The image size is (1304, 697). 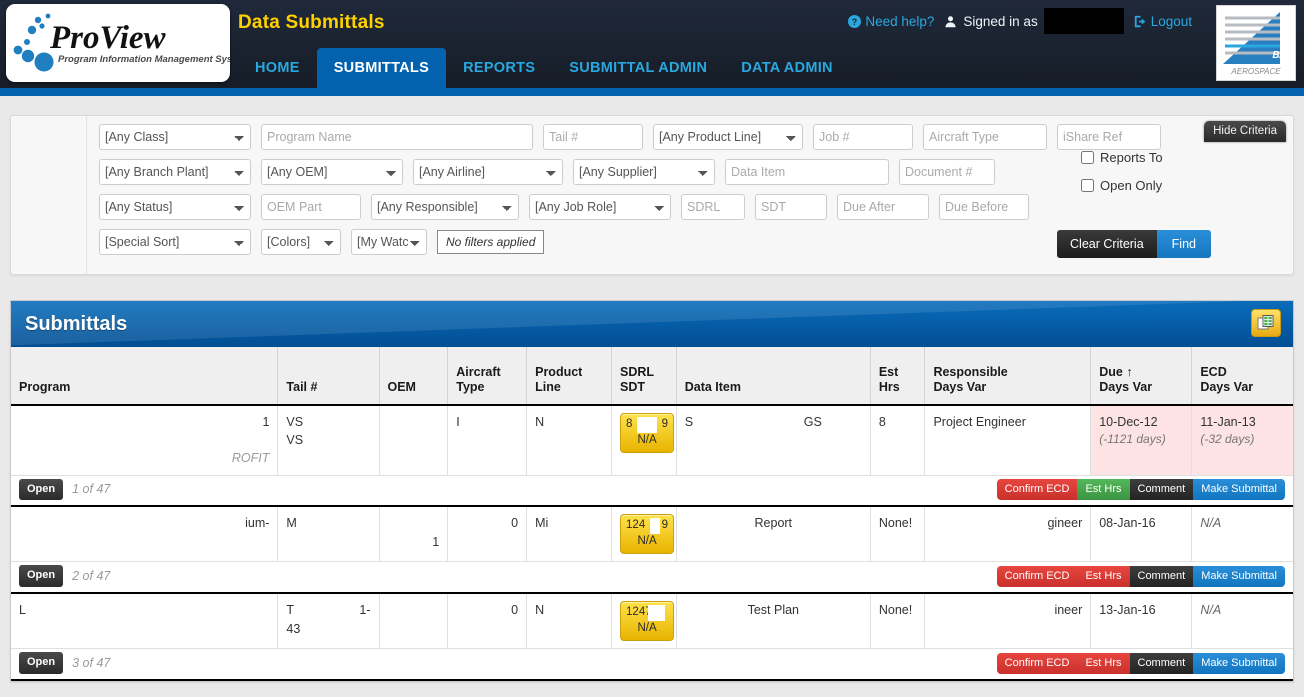 What do you see at coordinates (175, 242) in the screenshot?
I see `special-sort-select: [Special Sort]` at bounding box center [175, 242].